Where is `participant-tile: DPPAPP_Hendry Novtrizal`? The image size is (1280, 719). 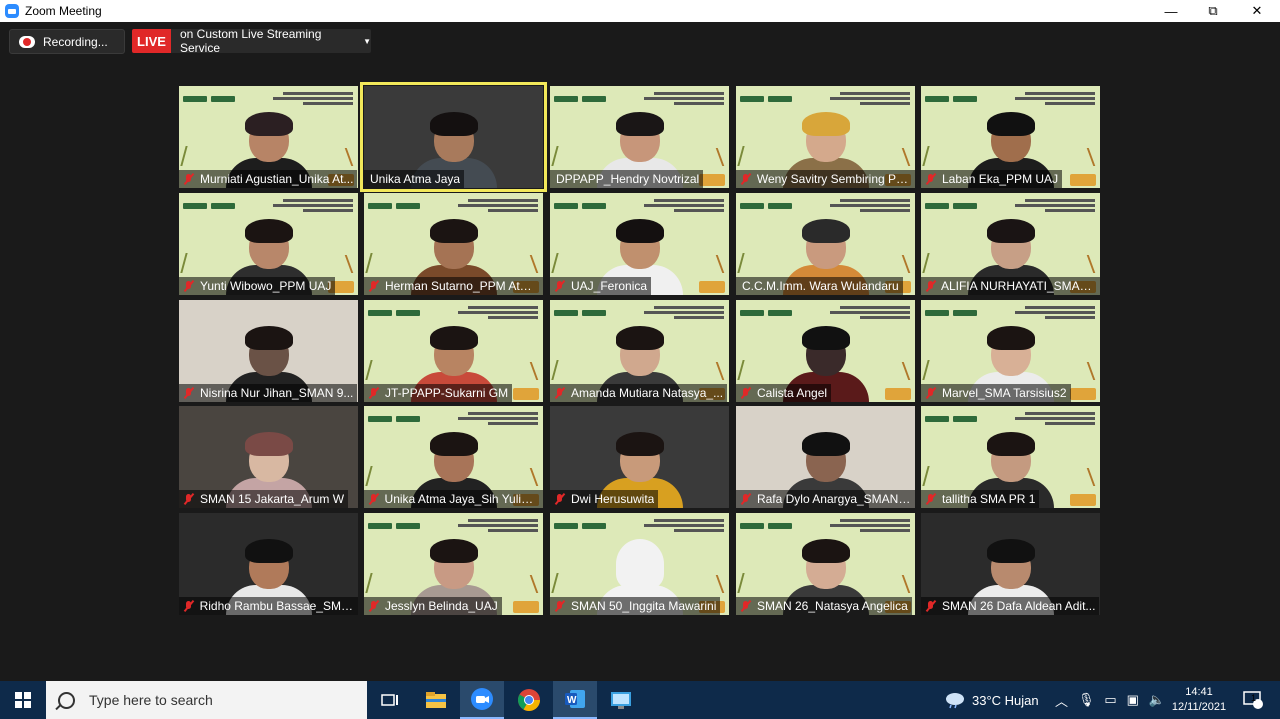 participant-tile: DPPAPP_Hendry Novtrizal is located at coordinates (639, 137).